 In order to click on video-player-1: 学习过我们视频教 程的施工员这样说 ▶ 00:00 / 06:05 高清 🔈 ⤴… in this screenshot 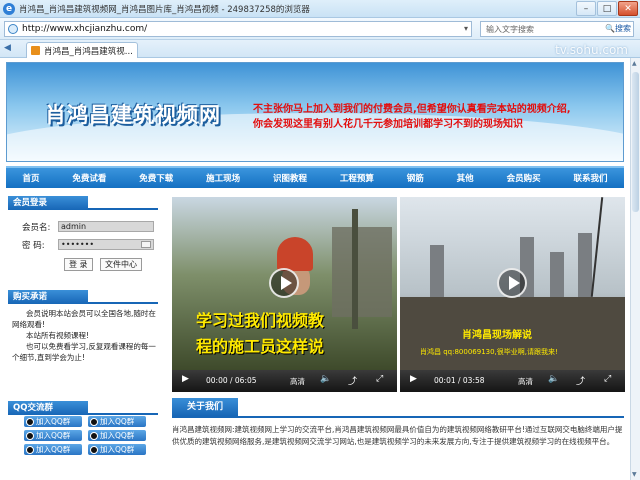, I will do `click(284, 294)`.